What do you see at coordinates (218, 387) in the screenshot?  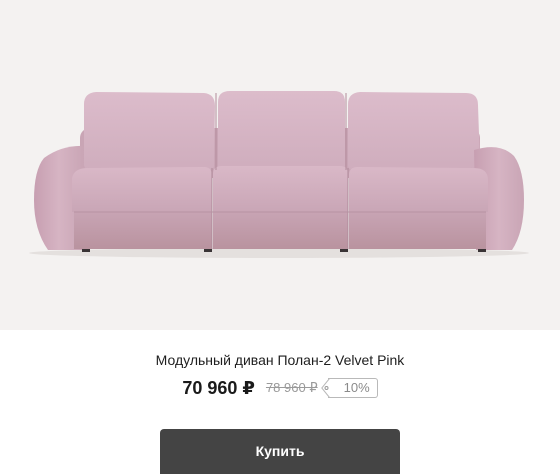 I see `current-price: 70 960 ₽` at bounding box center [218, 387].